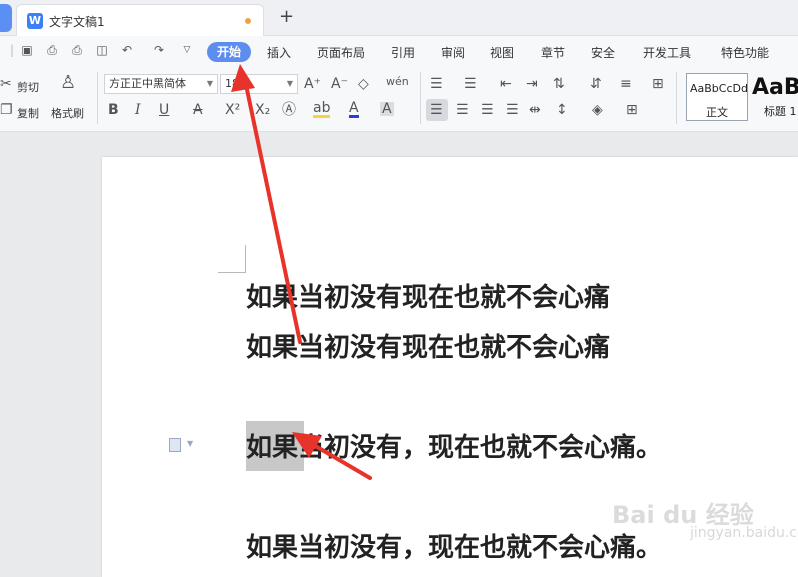  I want to click on quick-access-more-icon: ▽, so click(187, 50).